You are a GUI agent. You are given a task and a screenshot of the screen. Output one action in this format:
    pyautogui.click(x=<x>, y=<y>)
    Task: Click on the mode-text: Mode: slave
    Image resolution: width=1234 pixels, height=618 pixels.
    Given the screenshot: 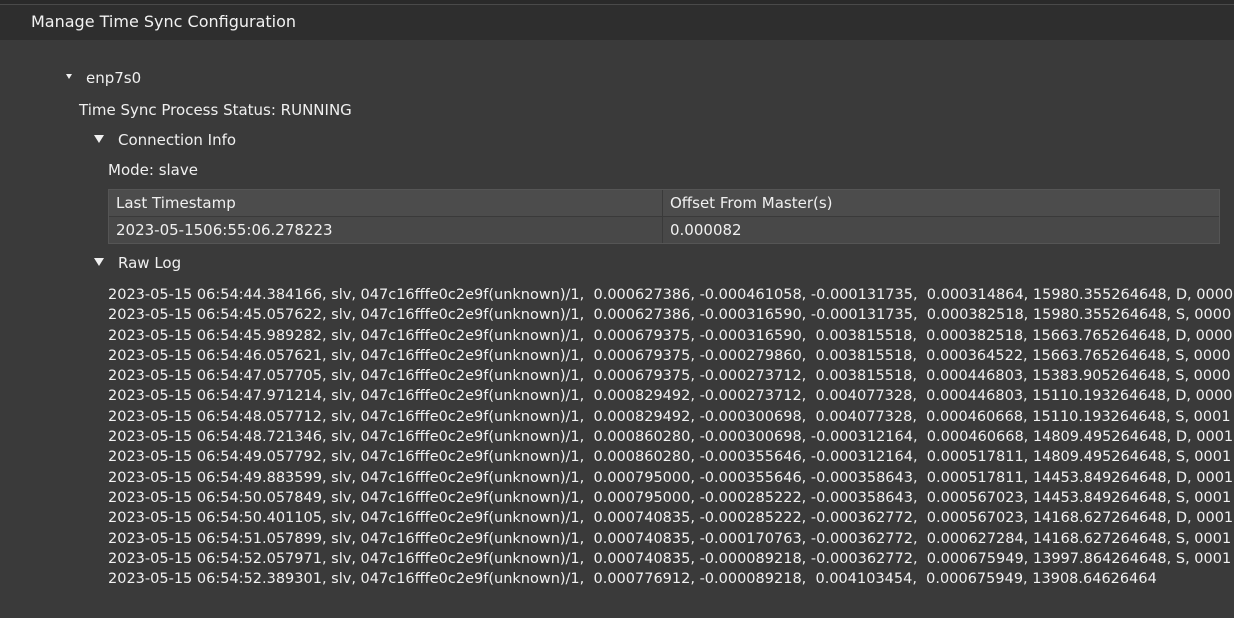 What is the action you would take?
    pyautogui.click(x=153, y=170)
    